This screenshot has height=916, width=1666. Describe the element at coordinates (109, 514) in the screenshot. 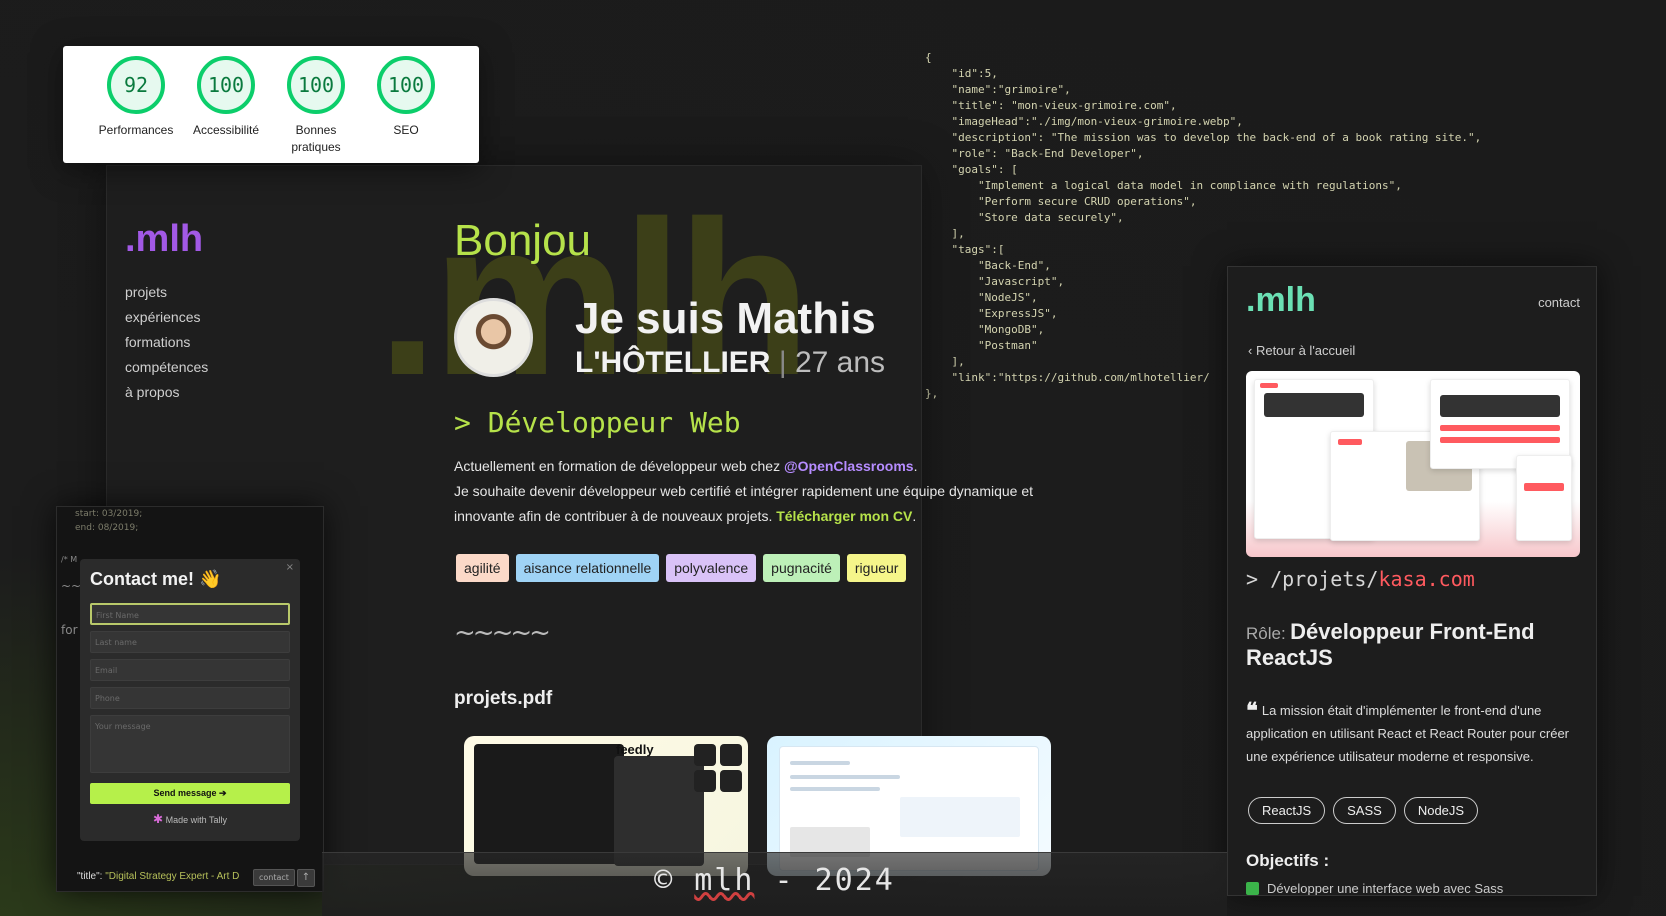

I see `code-line: start: 03/2019;` at that location.